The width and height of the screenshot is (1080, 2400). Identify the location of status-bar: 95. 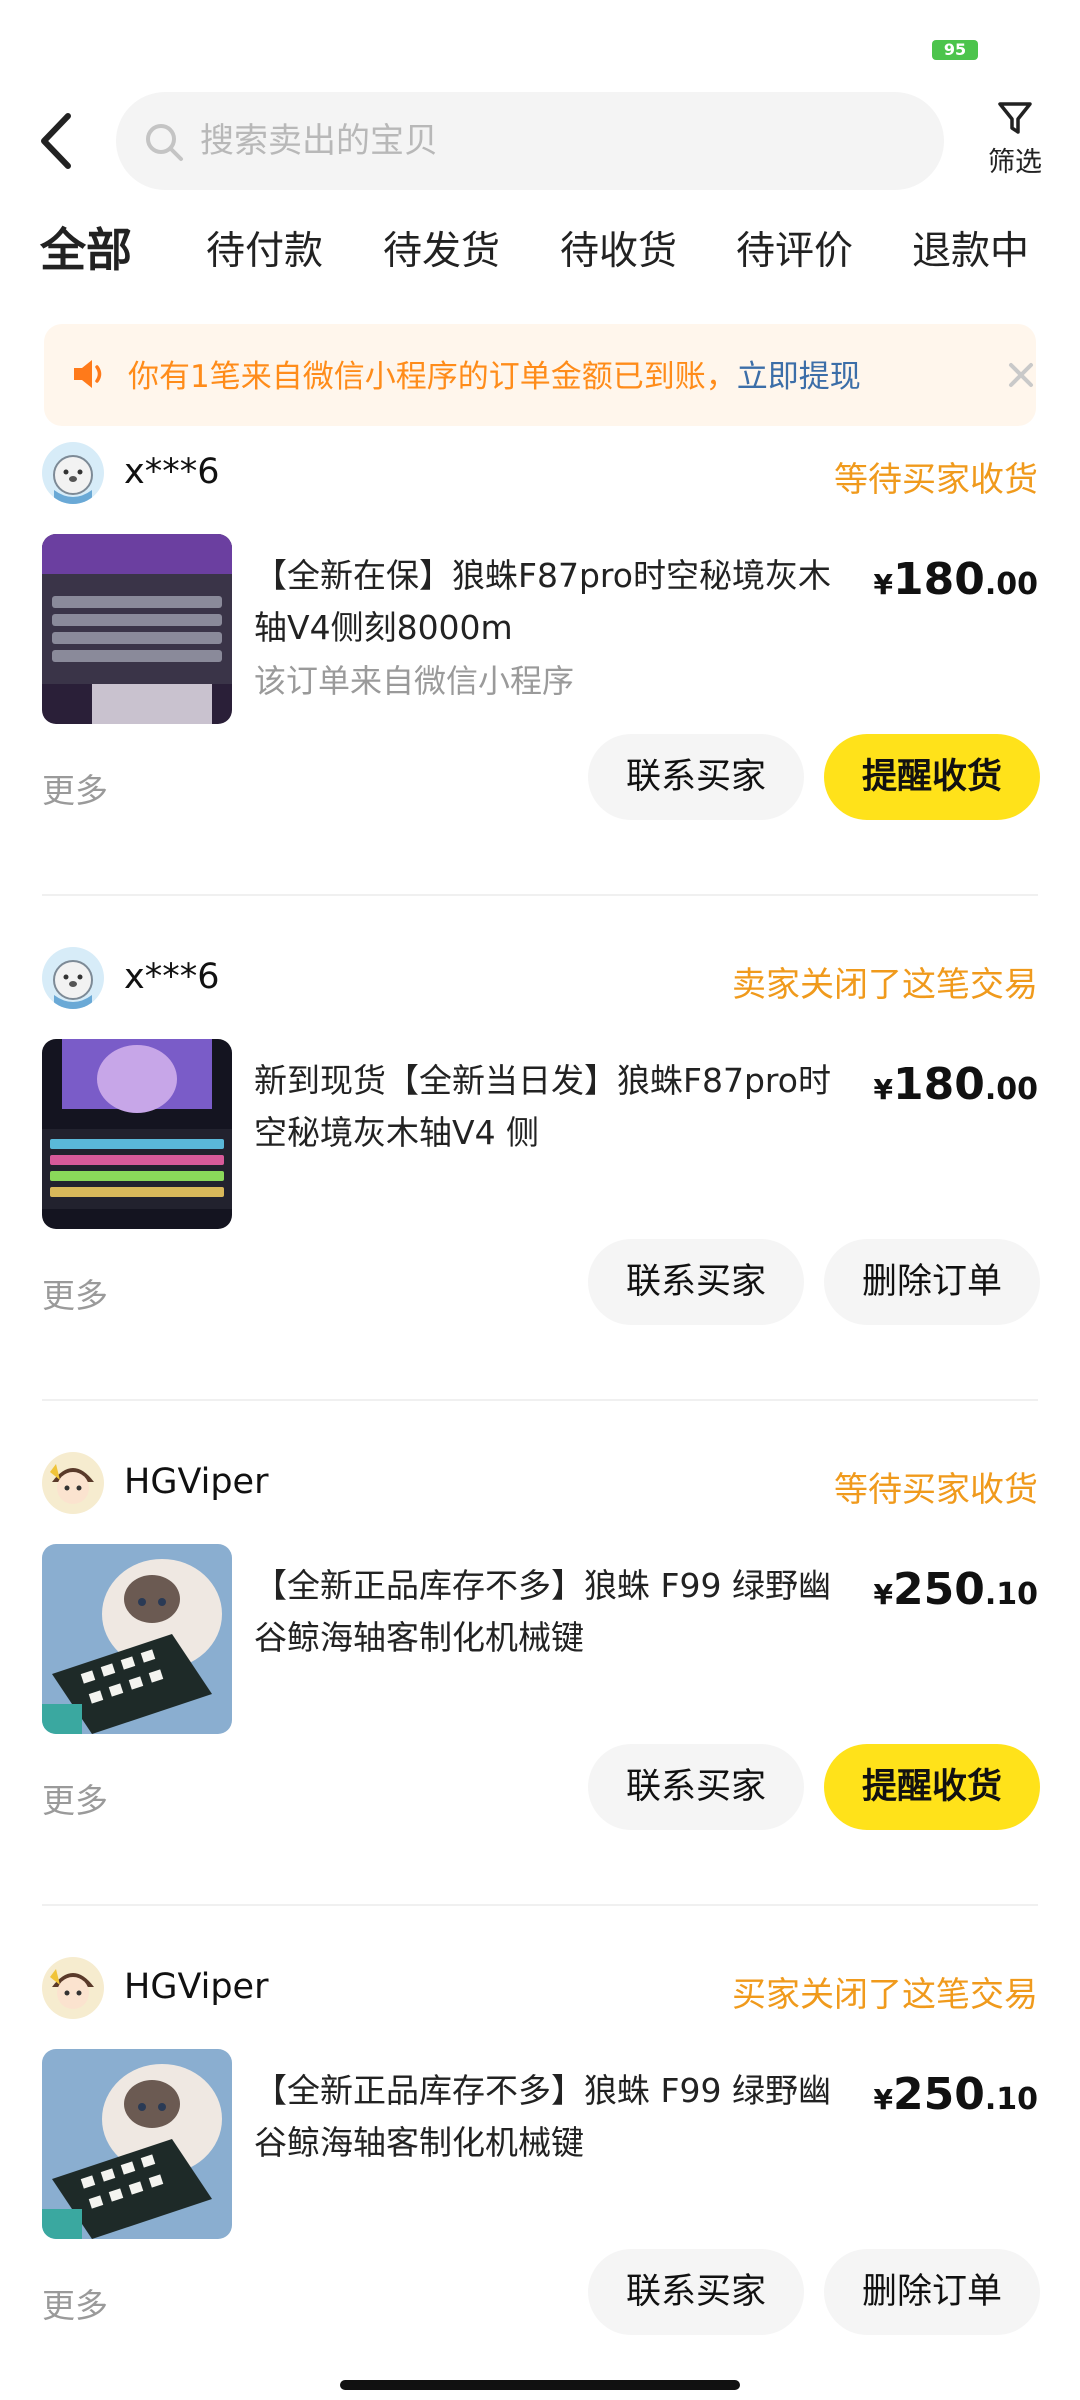
(540, 40).